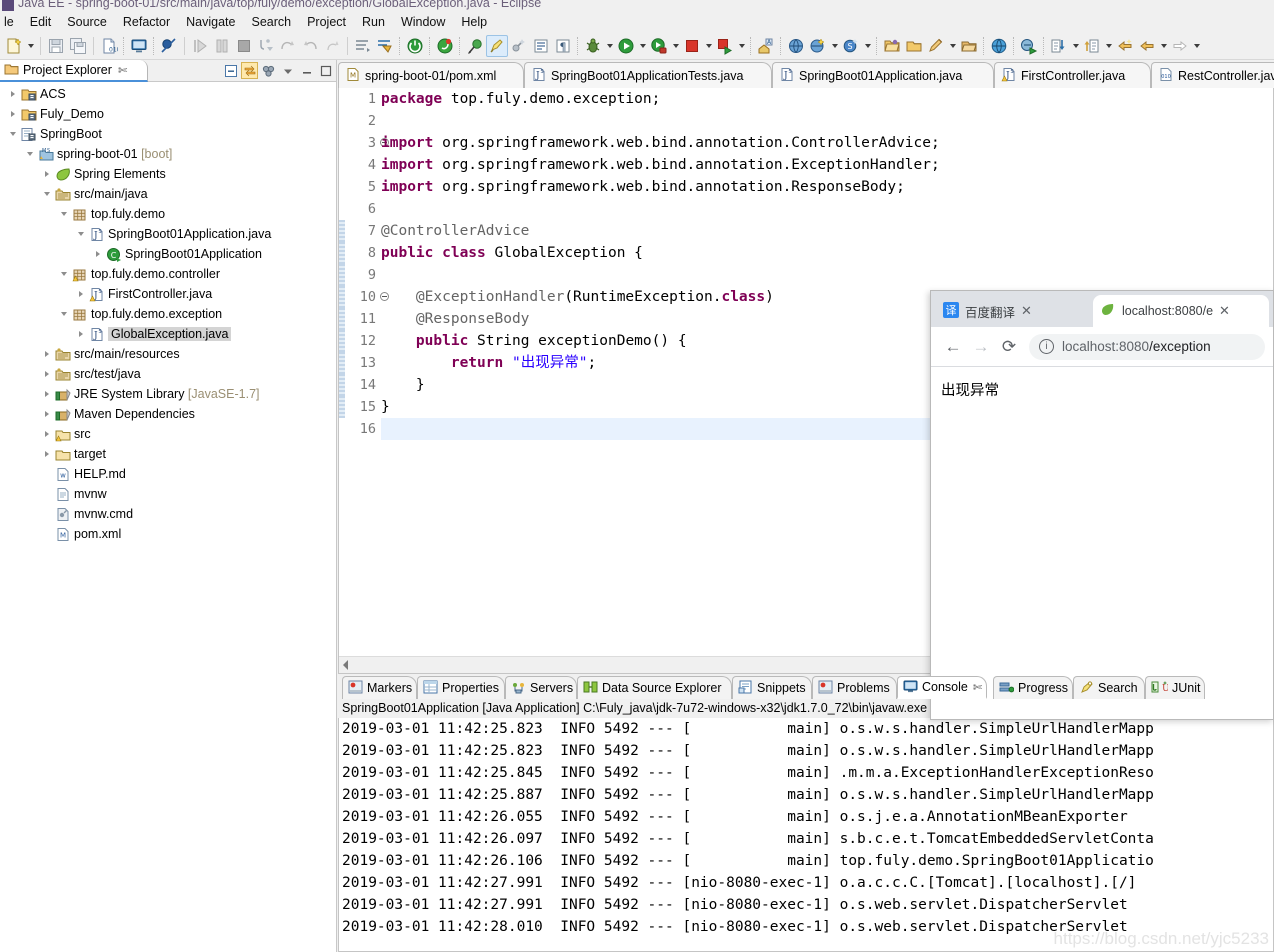  Describe the element at coordinates (306, 70) in the screenshot. I see `minimize-icon` at that location.